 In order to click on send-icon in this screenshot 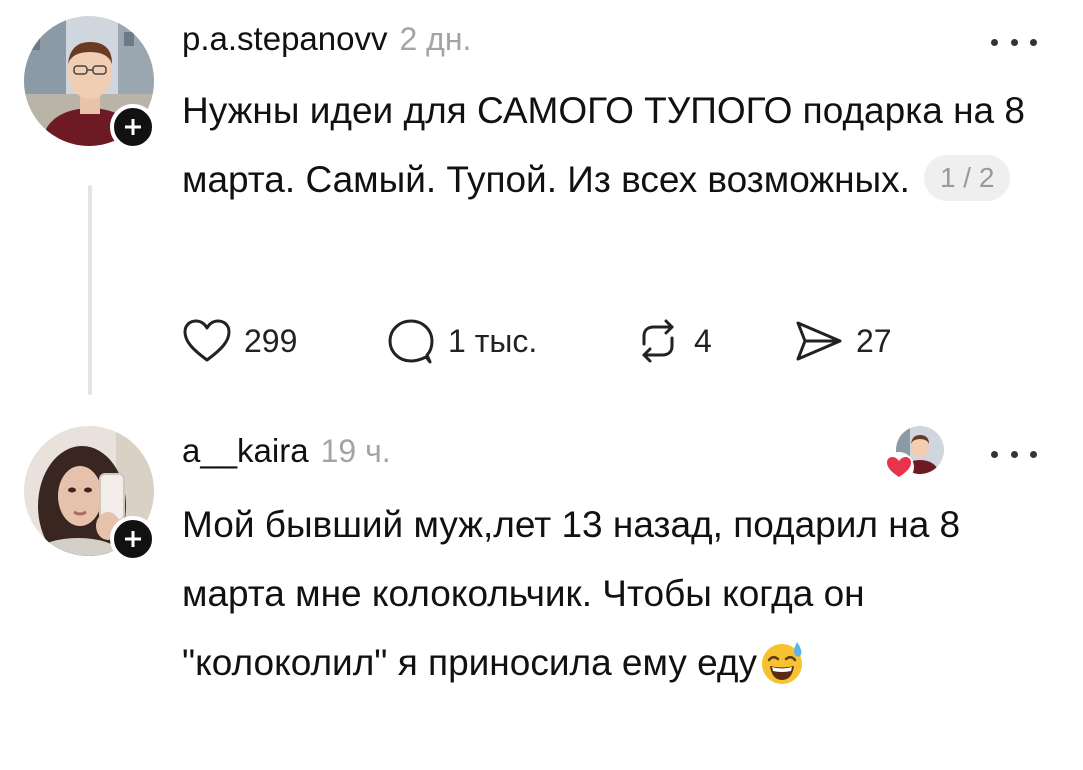, I will do `click(819, 341)`.